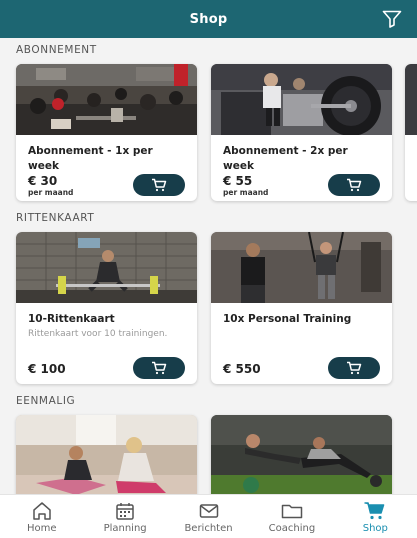  I want to click on nav-label: Coaching, so click(292, 528).